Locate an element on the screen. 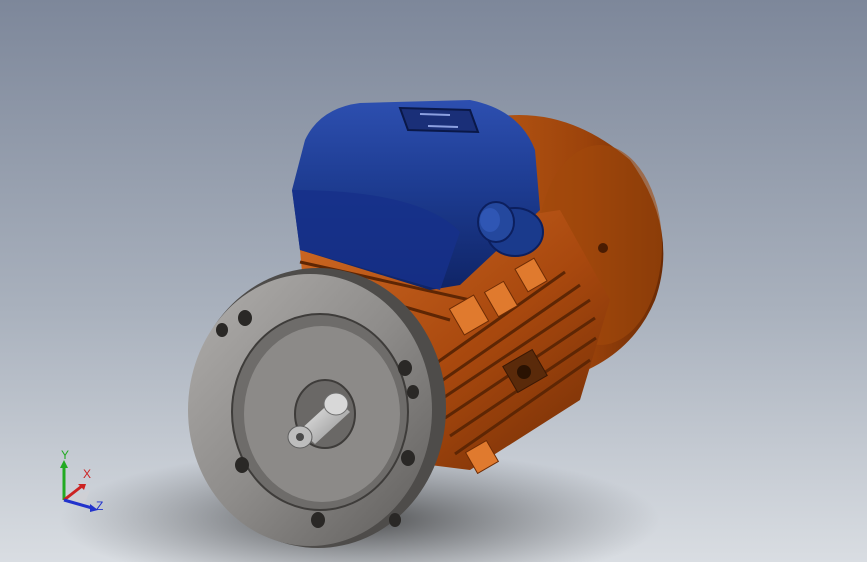  front-flange is located at coordinates (317, 408).